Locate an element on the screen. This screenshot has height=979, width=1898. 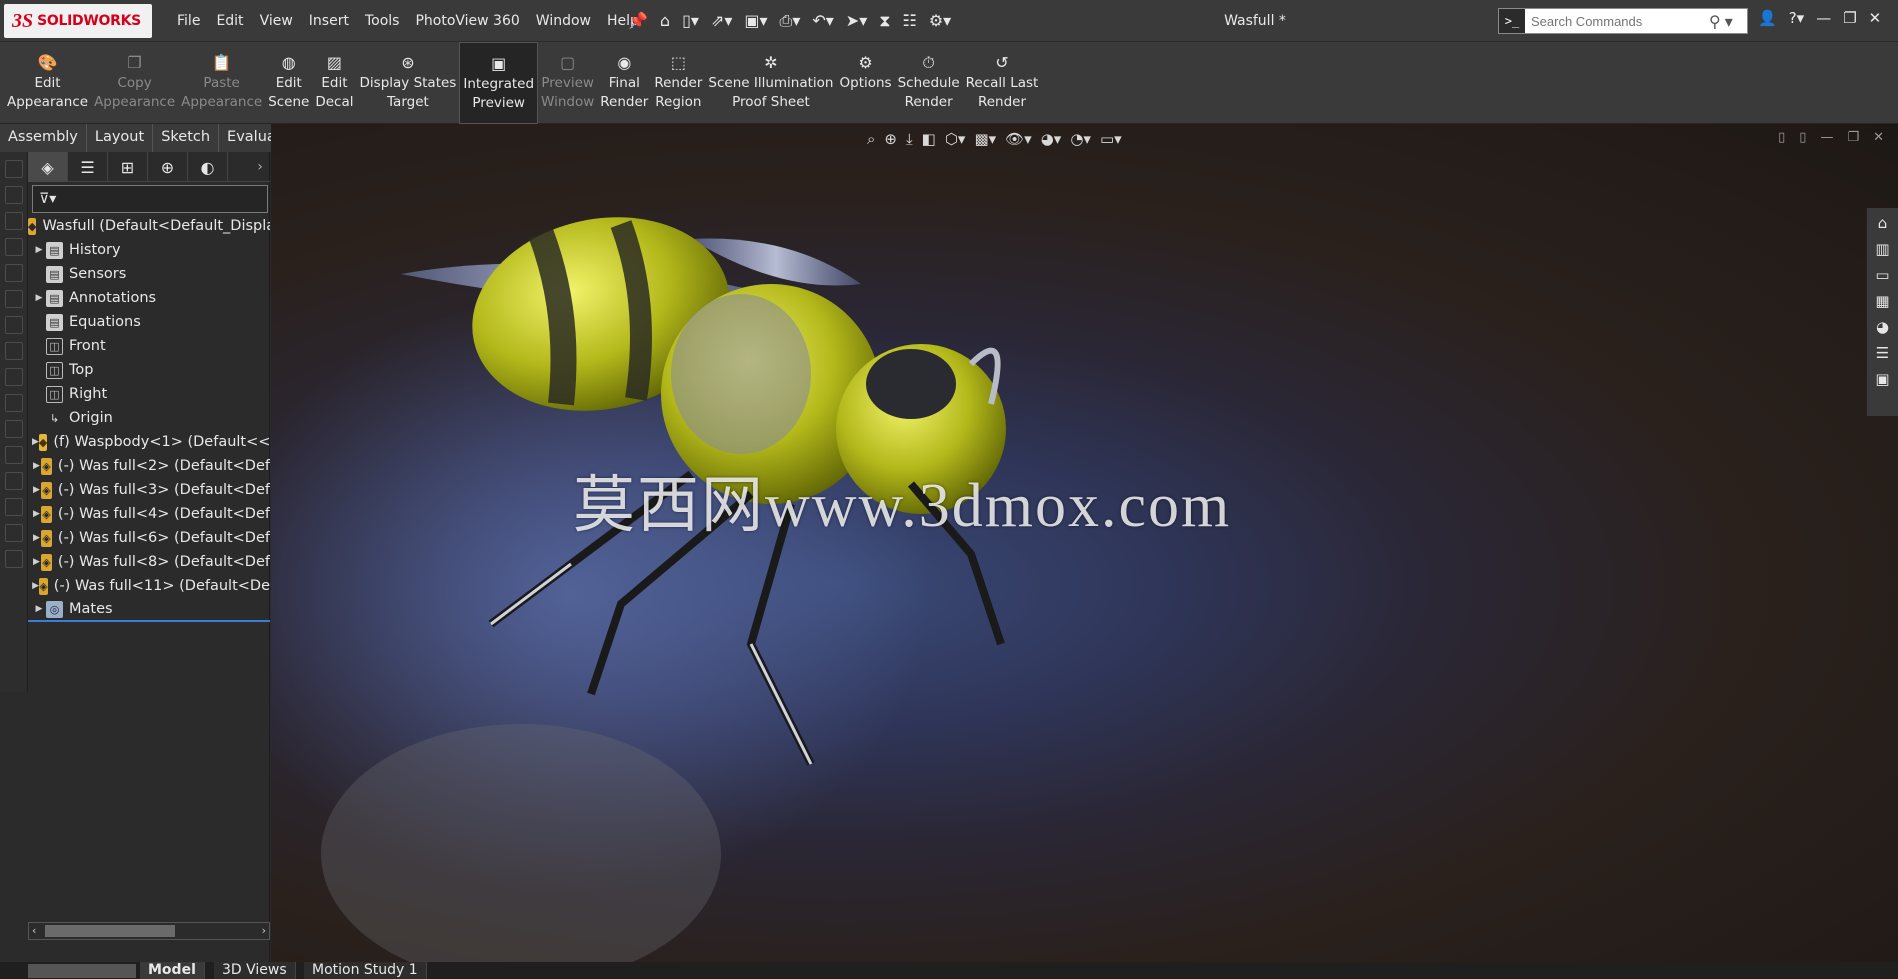
tree-item: ◫ Top is located at coordinates (149, 370).